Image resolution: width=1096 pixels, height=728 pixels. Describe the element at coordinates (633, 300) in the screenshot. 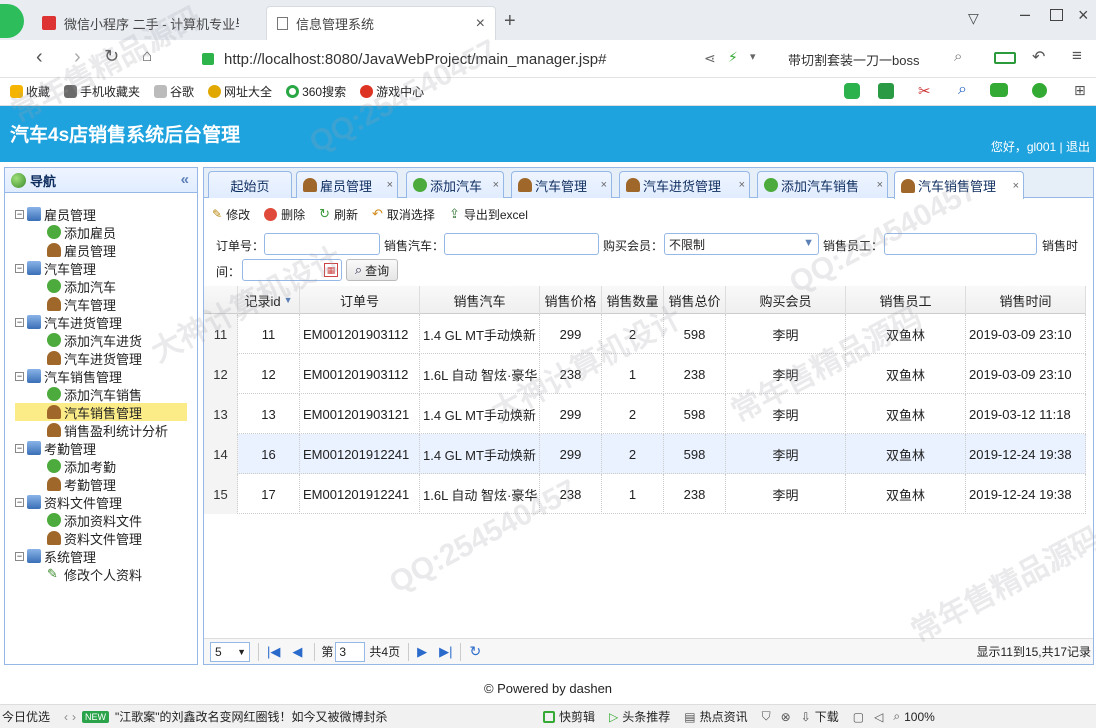

I see `column-header-qty: 销售数量` at that location.